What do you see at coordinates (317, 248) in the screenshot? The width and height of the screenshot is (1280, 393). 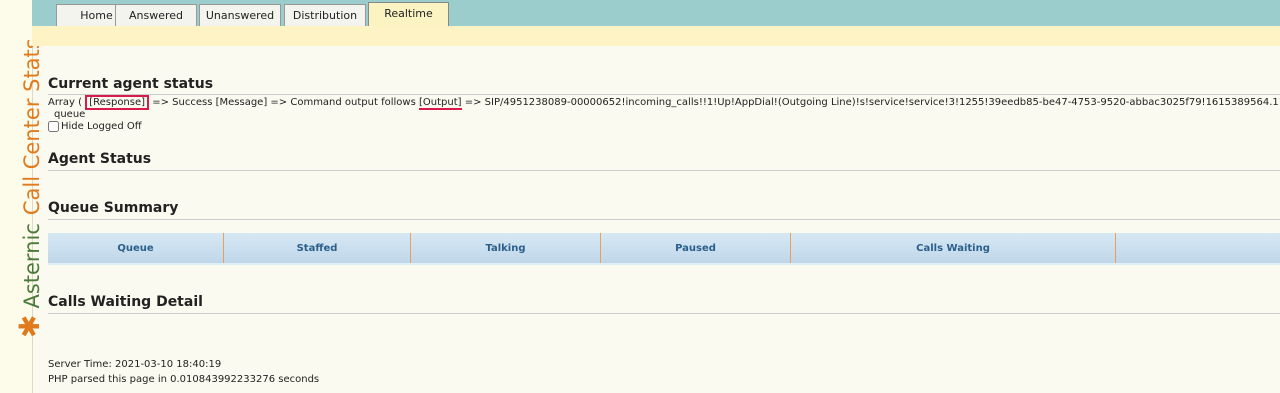 I see `column-header-staffed: Staffed` at bounding box center [317, 248].